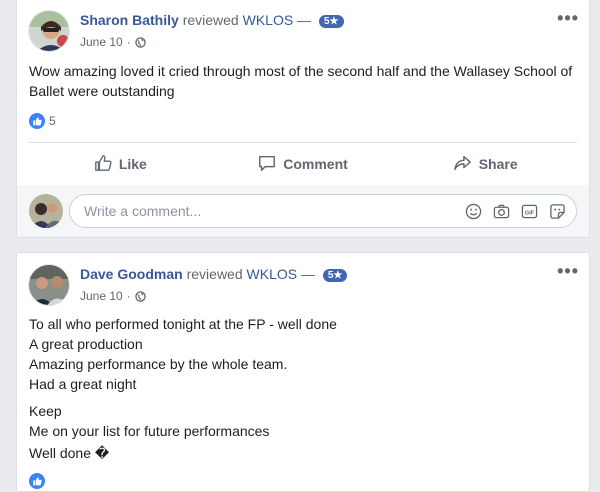  What do you see at coordinates (473, 211) in the screenshot?
I see `emoji-icon` at bounding box center [473, 211].